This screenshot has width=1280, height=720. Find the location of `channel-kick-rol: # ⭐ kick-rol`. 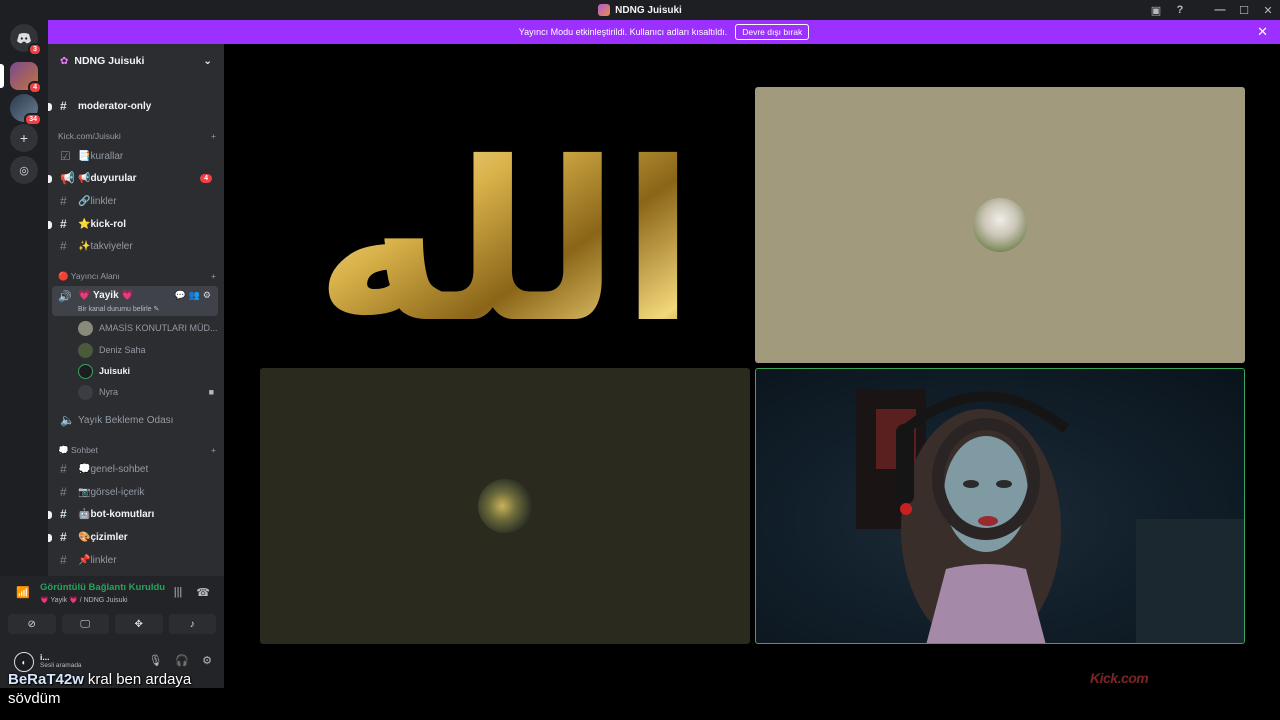

channel-kick-rol: # ⭐ kick-rol is located at coordinates (133, 224).